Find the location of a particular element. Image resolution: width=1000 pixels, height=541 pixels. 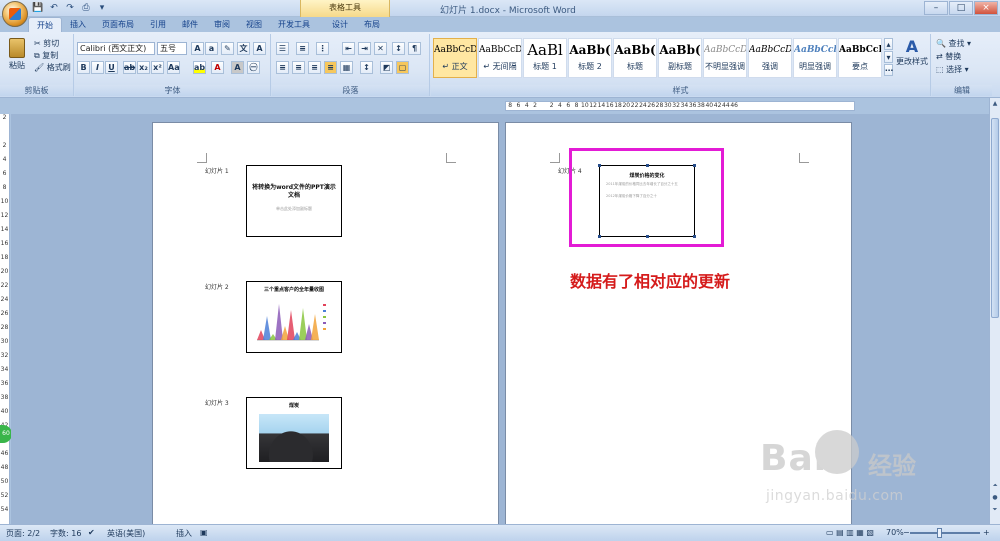

office-button is located at coordinates (15, 14).